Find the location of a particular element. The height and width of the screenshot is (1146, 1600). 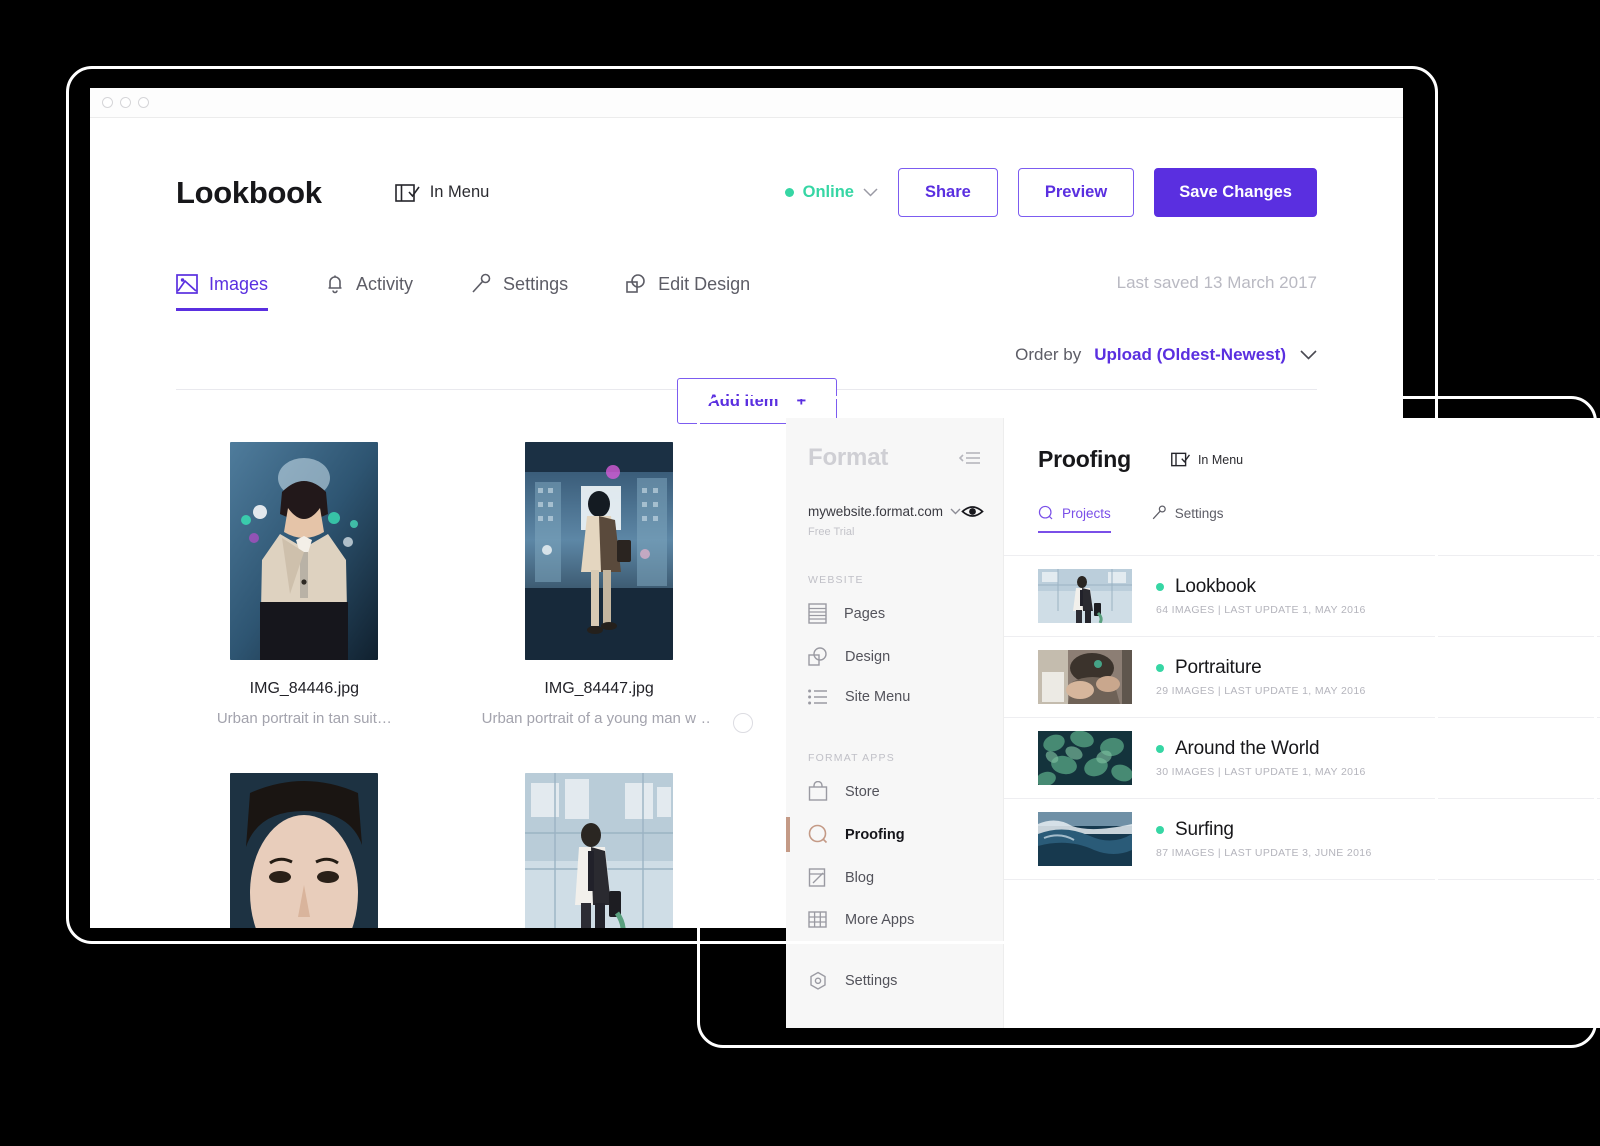

sidebar-item-site-menu: Site Menu is located at coordinates (894, 697).